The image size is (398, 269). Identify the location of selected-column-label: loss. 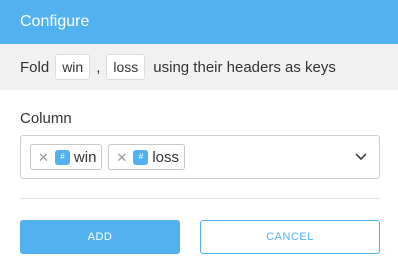
(166, 157).